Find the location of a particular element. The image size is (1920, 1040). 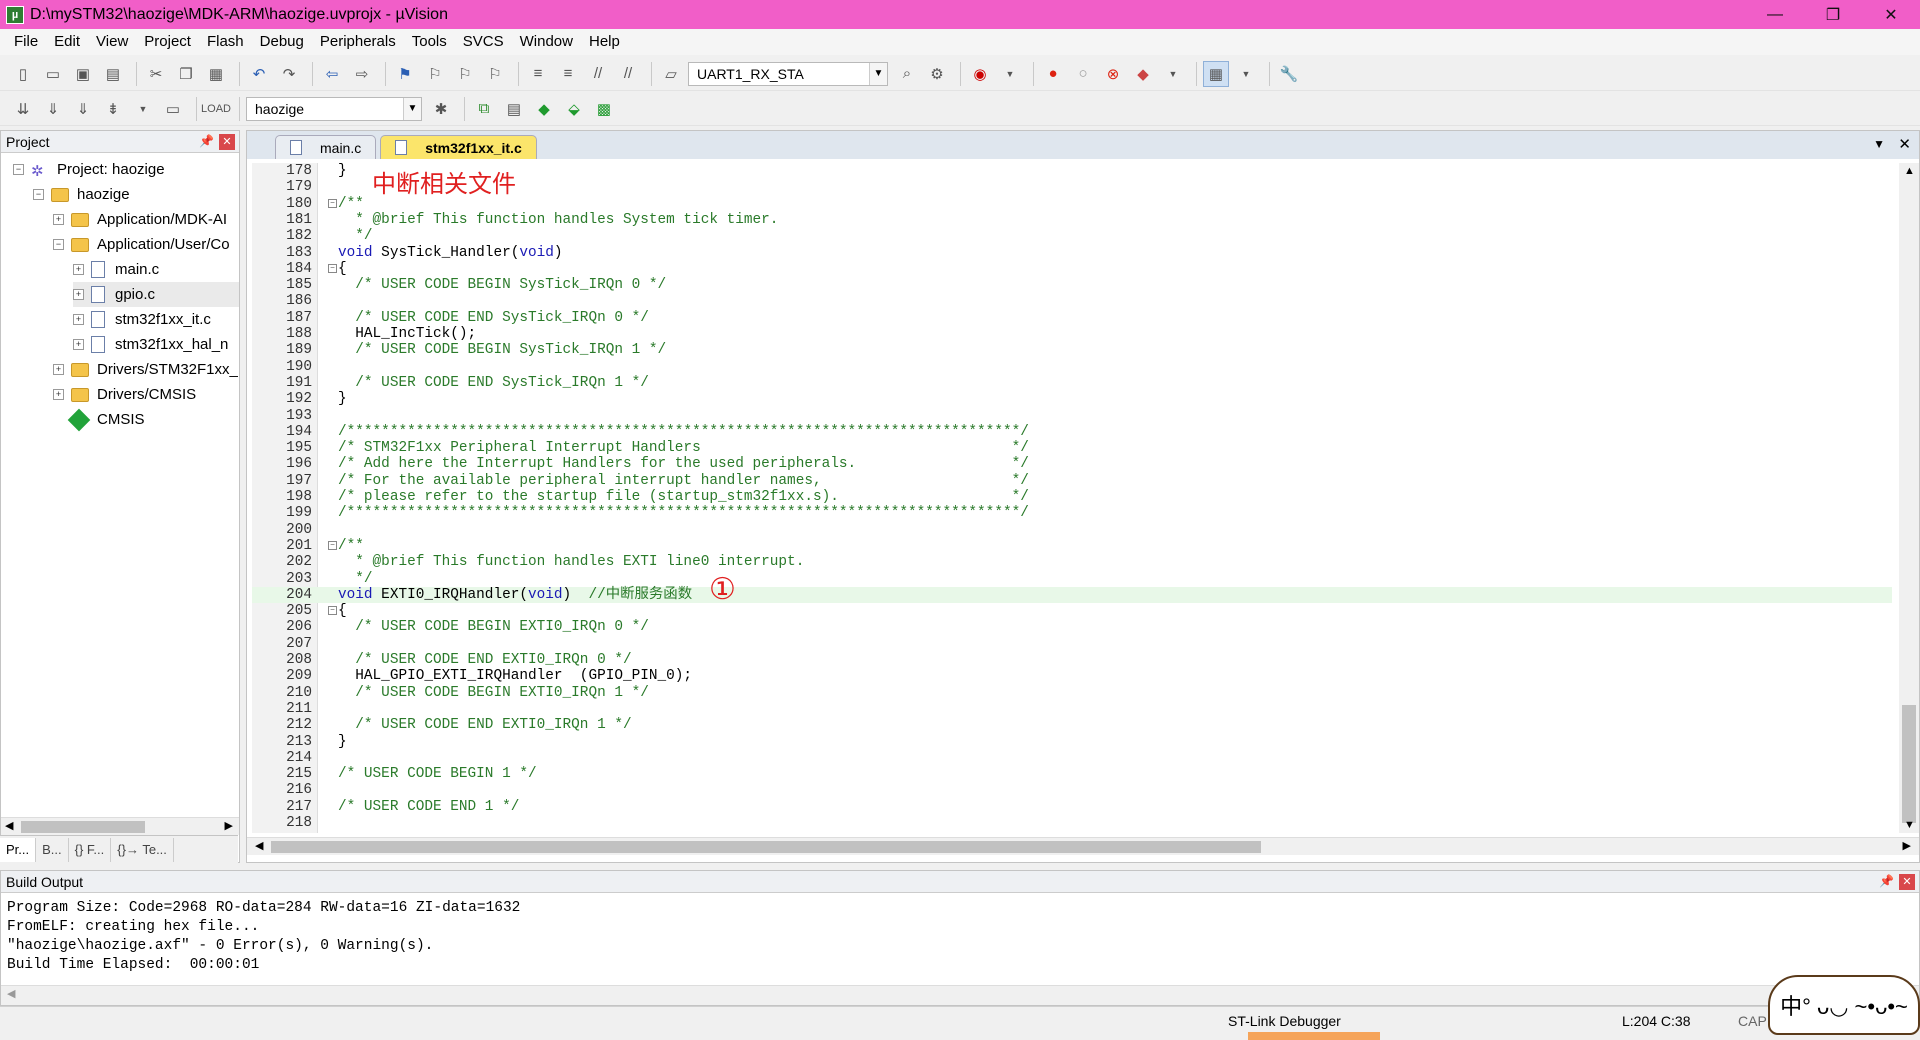

menu-project: Project is located at coordinates (167, 42).